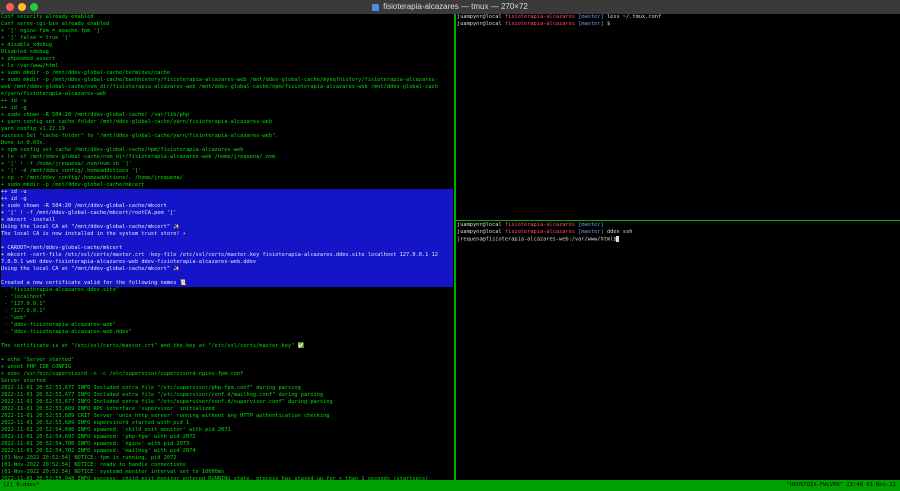 The height and width of the screenshot is (491, 900). I want to click on prompt-command: ddev ssh, so click(619, 232).